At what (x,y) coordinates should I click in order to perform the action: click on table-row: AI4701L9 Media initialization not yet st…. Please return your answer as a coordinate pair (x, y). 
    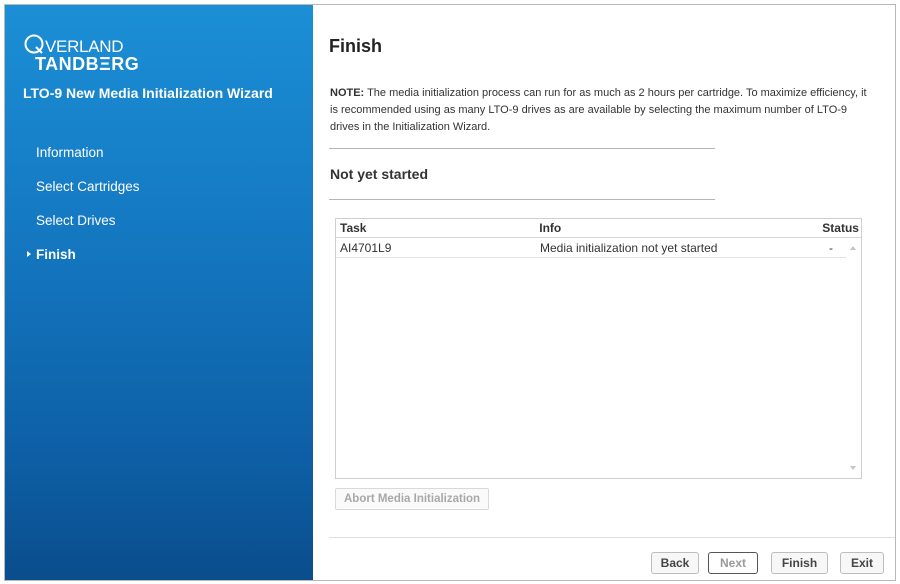
    Looking at the image, I should click on (591, 248).